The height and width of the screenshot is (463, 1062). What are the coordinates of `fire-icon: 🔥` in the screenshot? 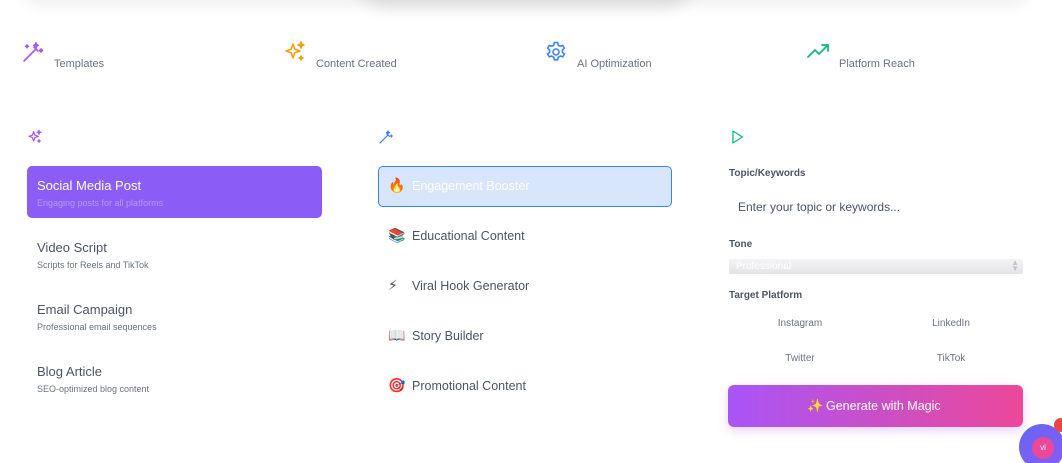 It's located at (397, 185).